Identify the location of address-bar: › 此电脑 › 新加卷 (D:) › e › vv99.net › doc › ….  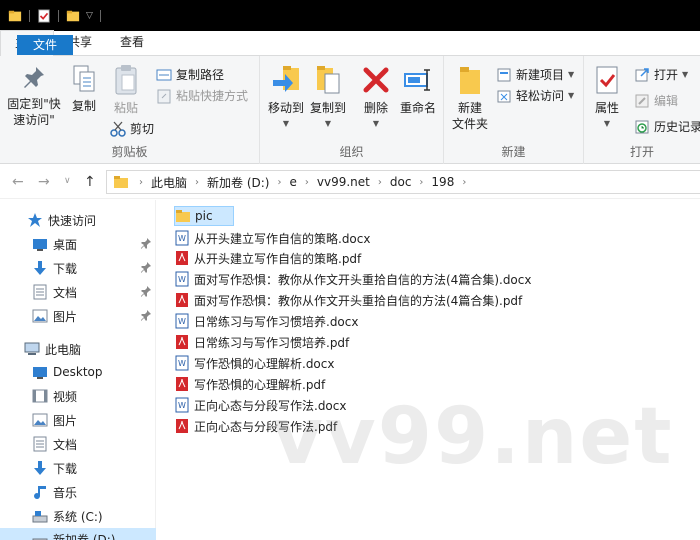
(403, 182).